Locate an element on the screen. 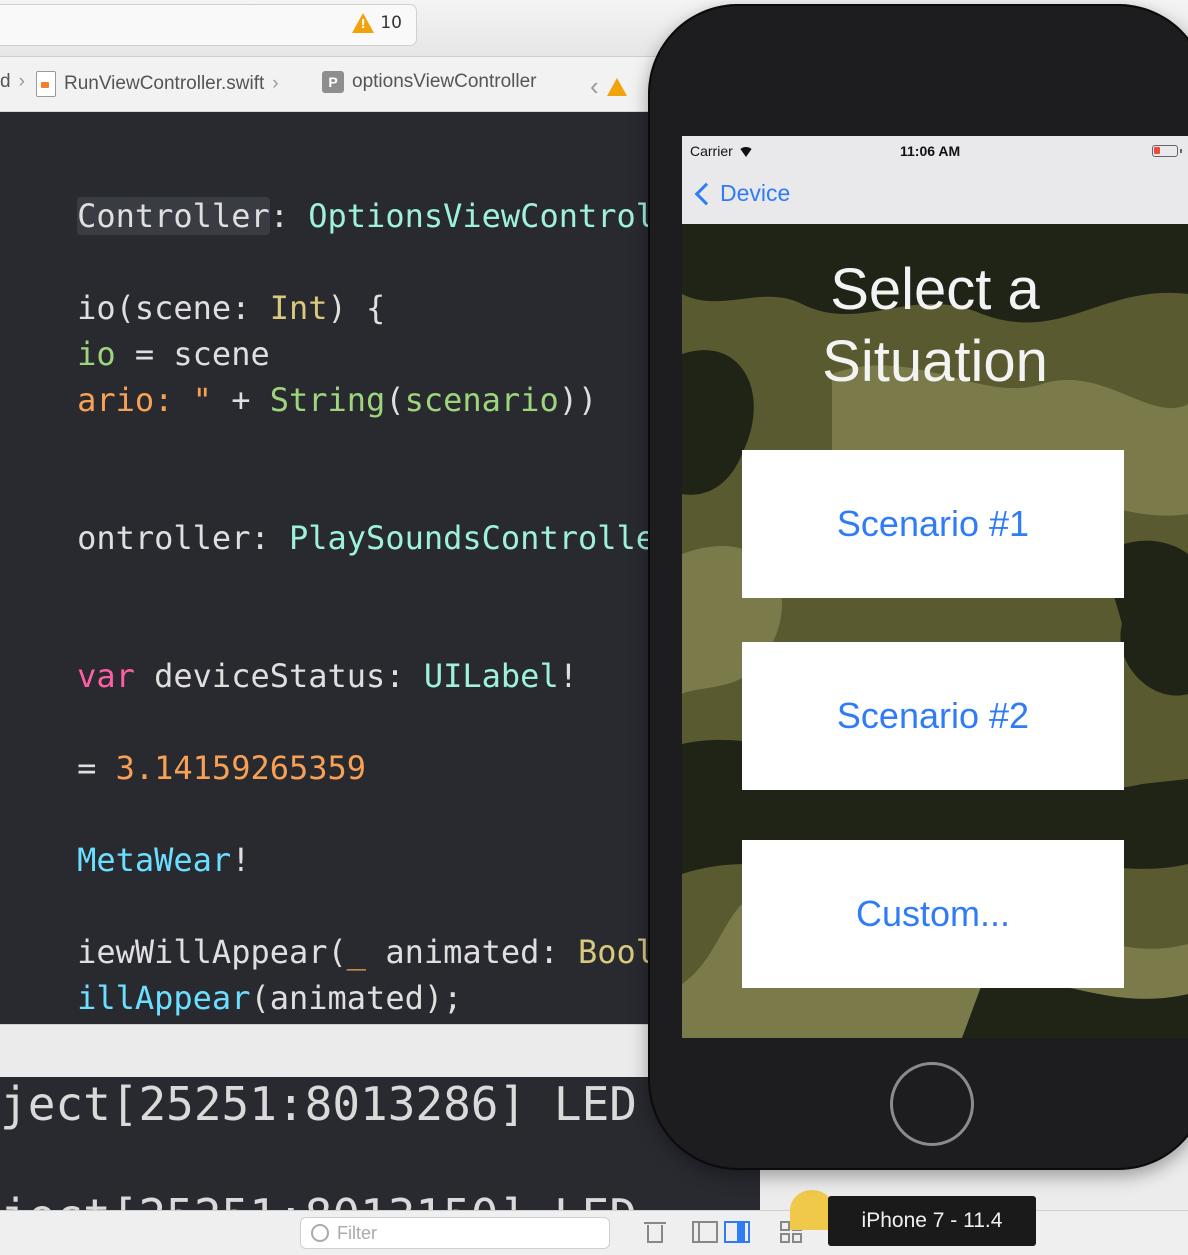  activity-status-field: ! 10 is located at coordinates (208, 25).